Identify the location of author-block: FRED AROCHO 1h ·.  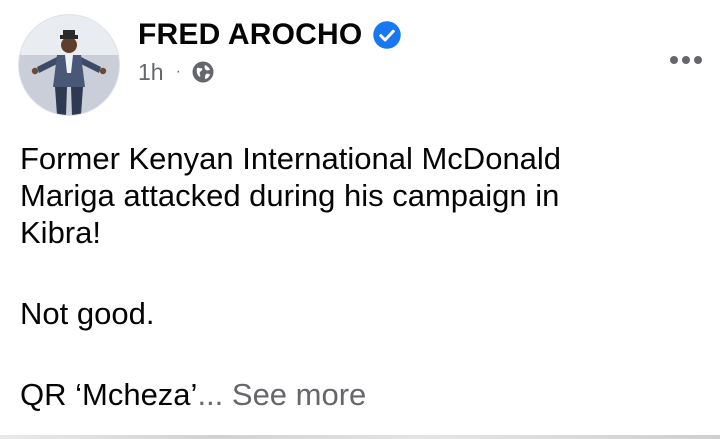
(270, 52).